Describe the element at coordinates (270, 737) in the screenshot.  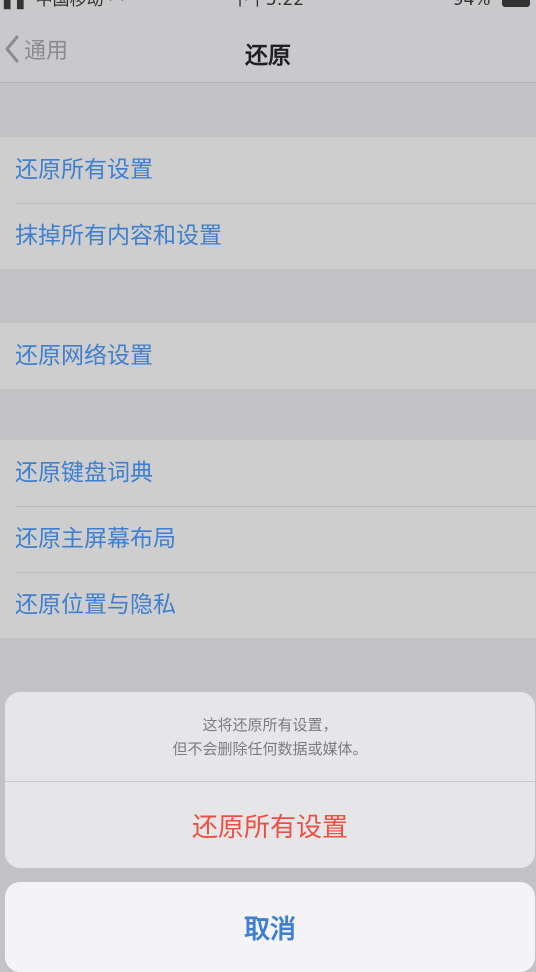
I see `action-sheet-message: 这将还原所有设置， 但不会删除任何数据或媒体。` at that location.